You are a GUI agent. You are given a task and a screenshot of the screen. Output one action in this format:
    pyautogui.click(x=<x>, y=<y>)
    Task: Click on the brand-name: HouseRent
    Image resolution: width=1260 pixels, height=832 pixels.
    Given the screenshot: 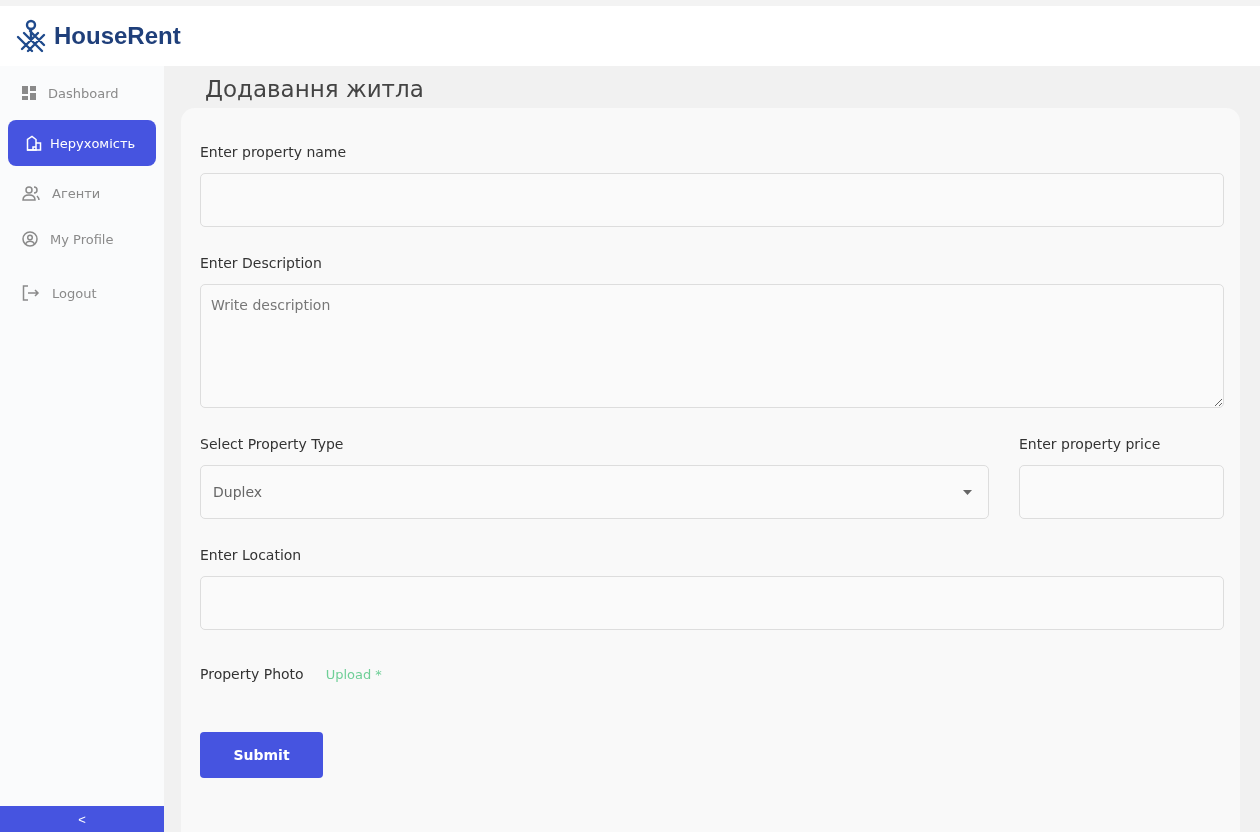 What is the action you would take?
    pyautogui.click(x=117, y=36)
    